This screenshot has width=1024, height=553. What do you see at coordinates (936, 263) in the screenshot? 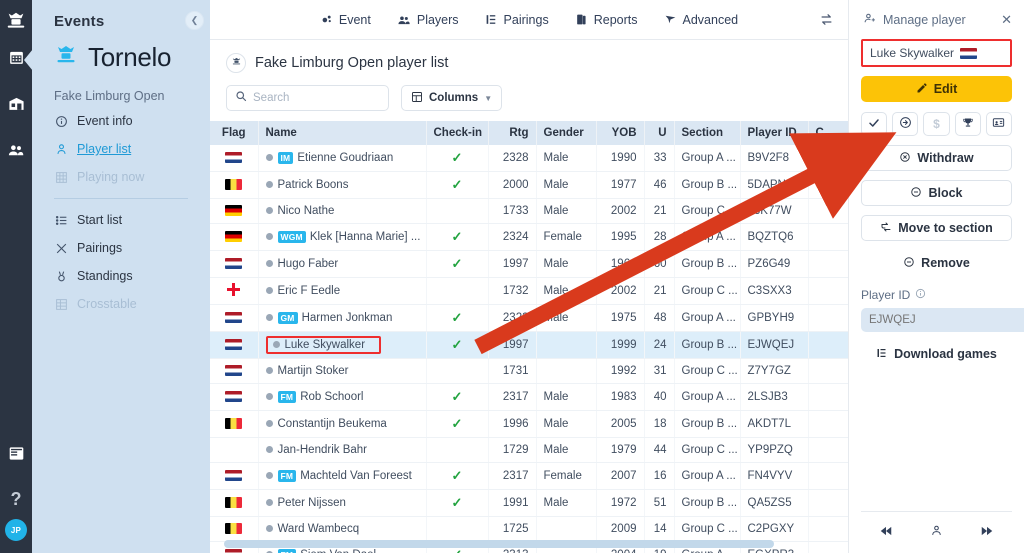
I see `remove-button: Remove` at bounding box center [936, 263].